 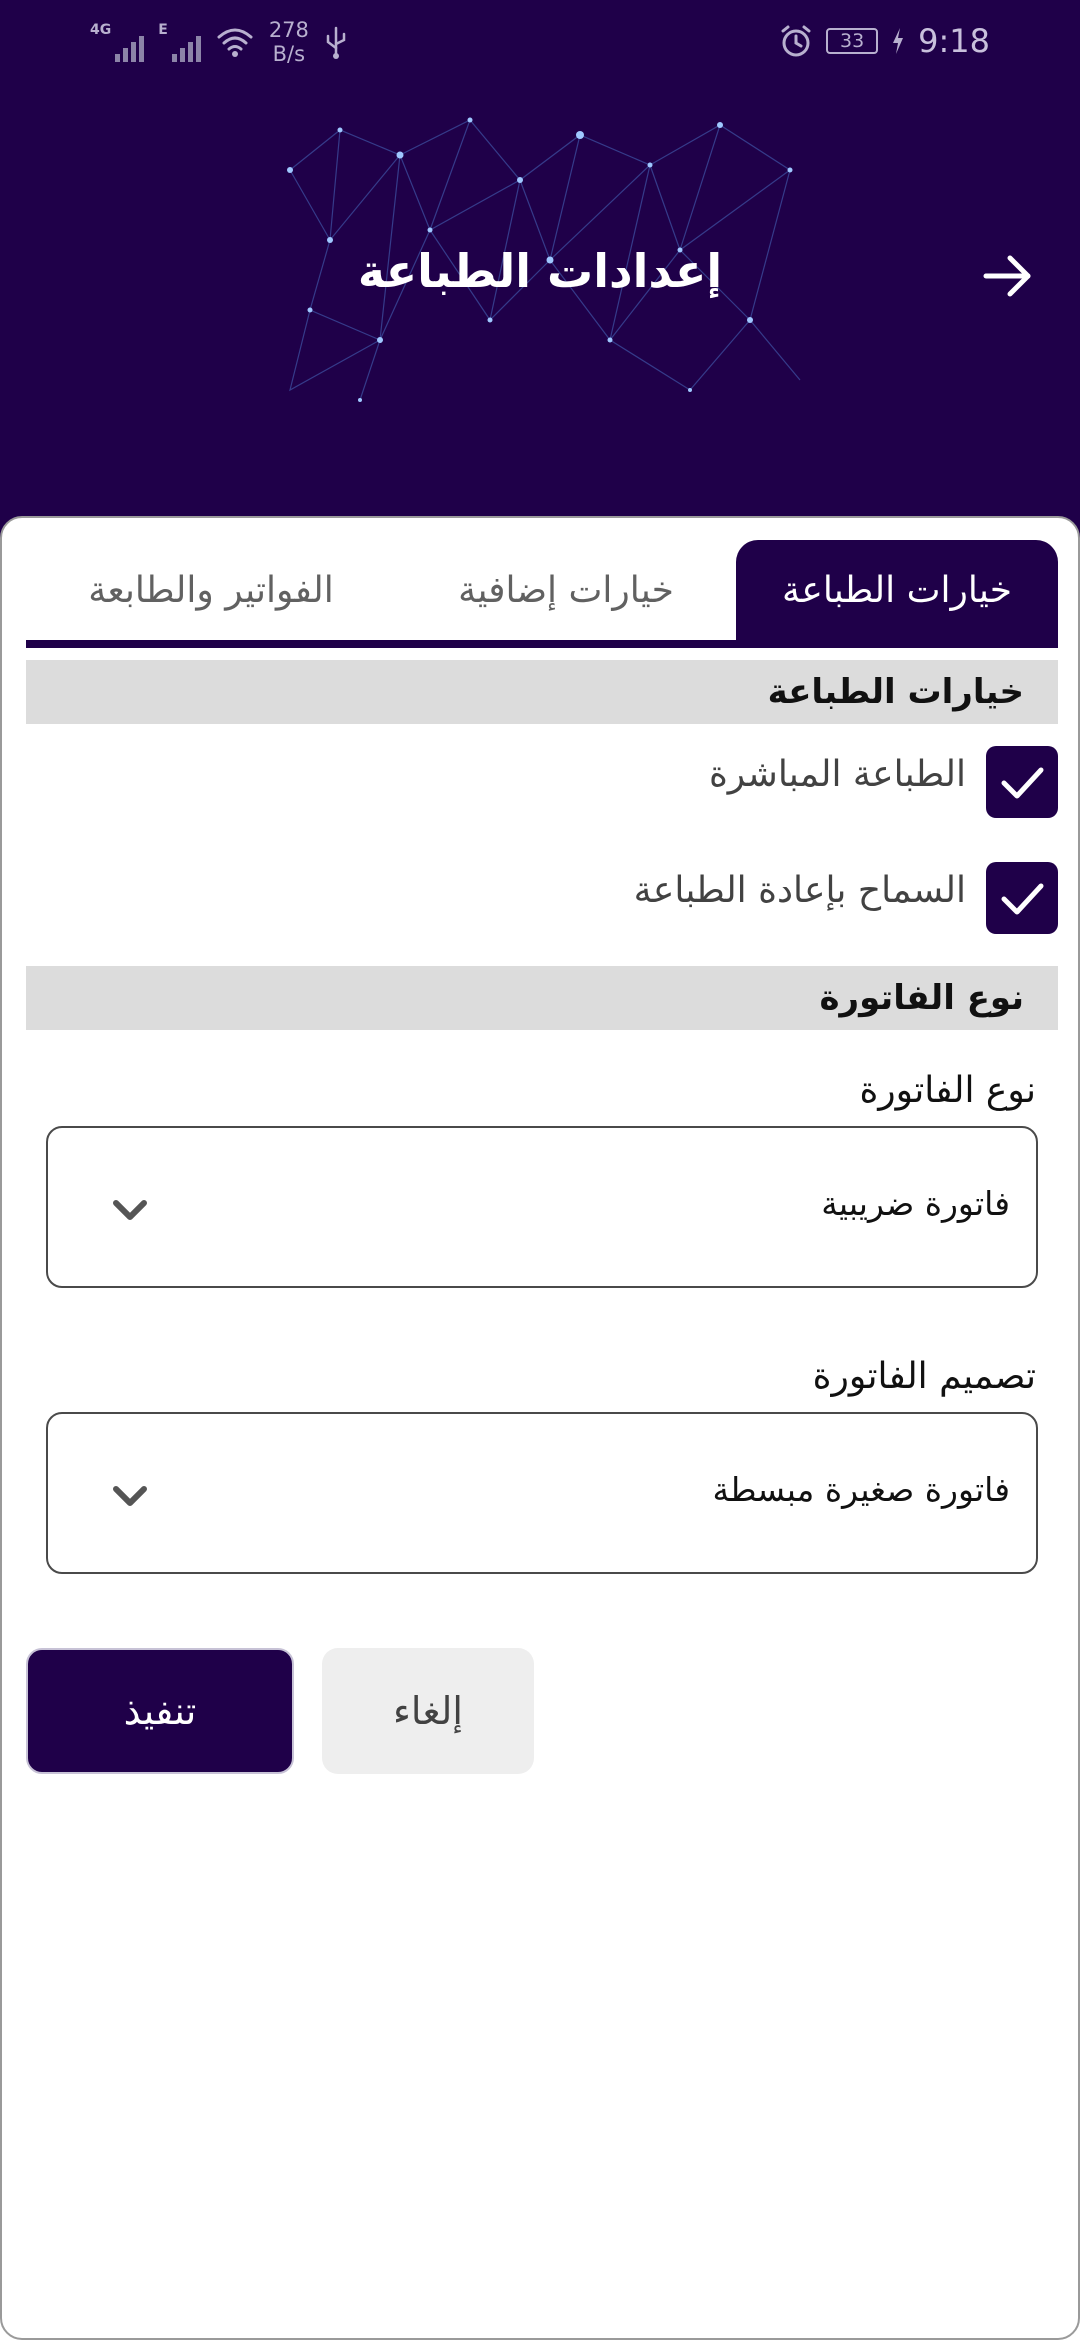 What do you see at coordinates (898, 41) in the screenshot?
I see `charging-icon` at bounding box center [898, 41].